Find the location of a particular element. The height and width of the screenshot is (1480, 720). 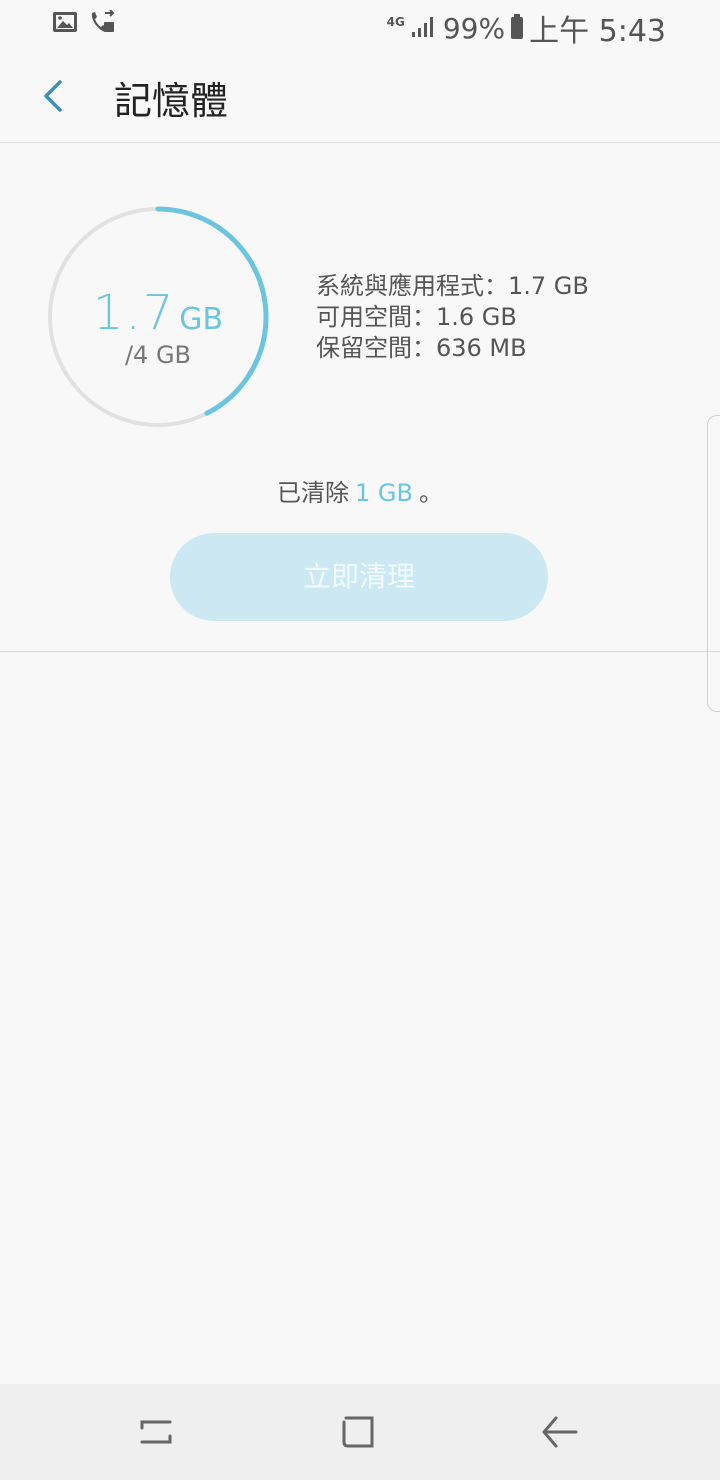

used-value: 1.7 is located at coordinates (134, 313).